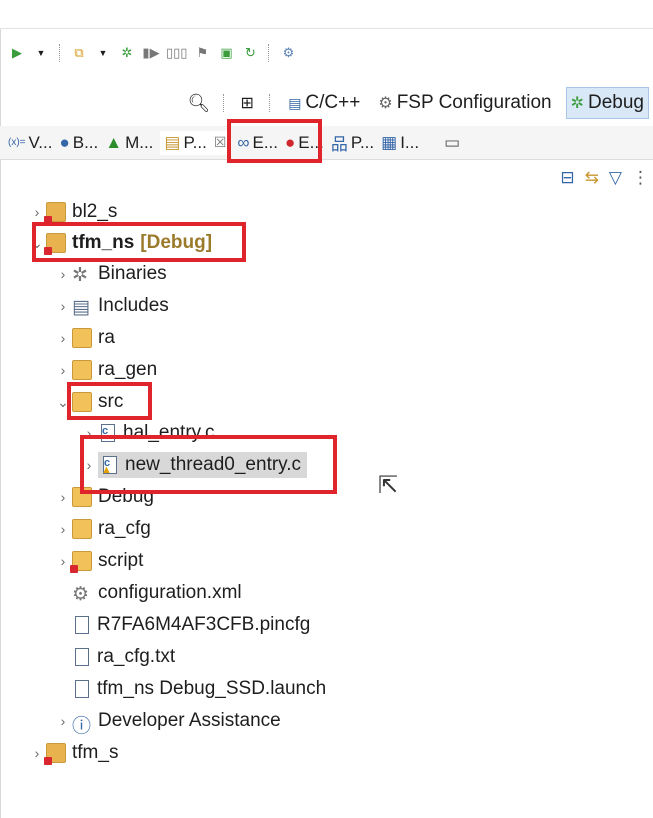 The width and height of the screenshot is (653, 818). I want to click on build-icon: ▣, so click(226, 53).